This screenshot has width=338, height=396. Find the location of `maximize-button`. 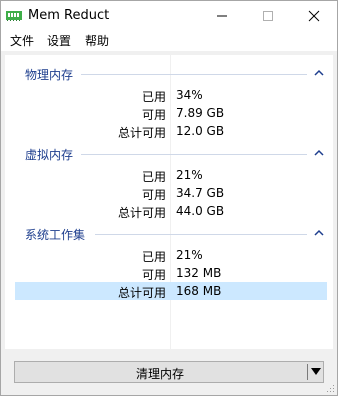

maximize-button is located at coordinates (268, 16).